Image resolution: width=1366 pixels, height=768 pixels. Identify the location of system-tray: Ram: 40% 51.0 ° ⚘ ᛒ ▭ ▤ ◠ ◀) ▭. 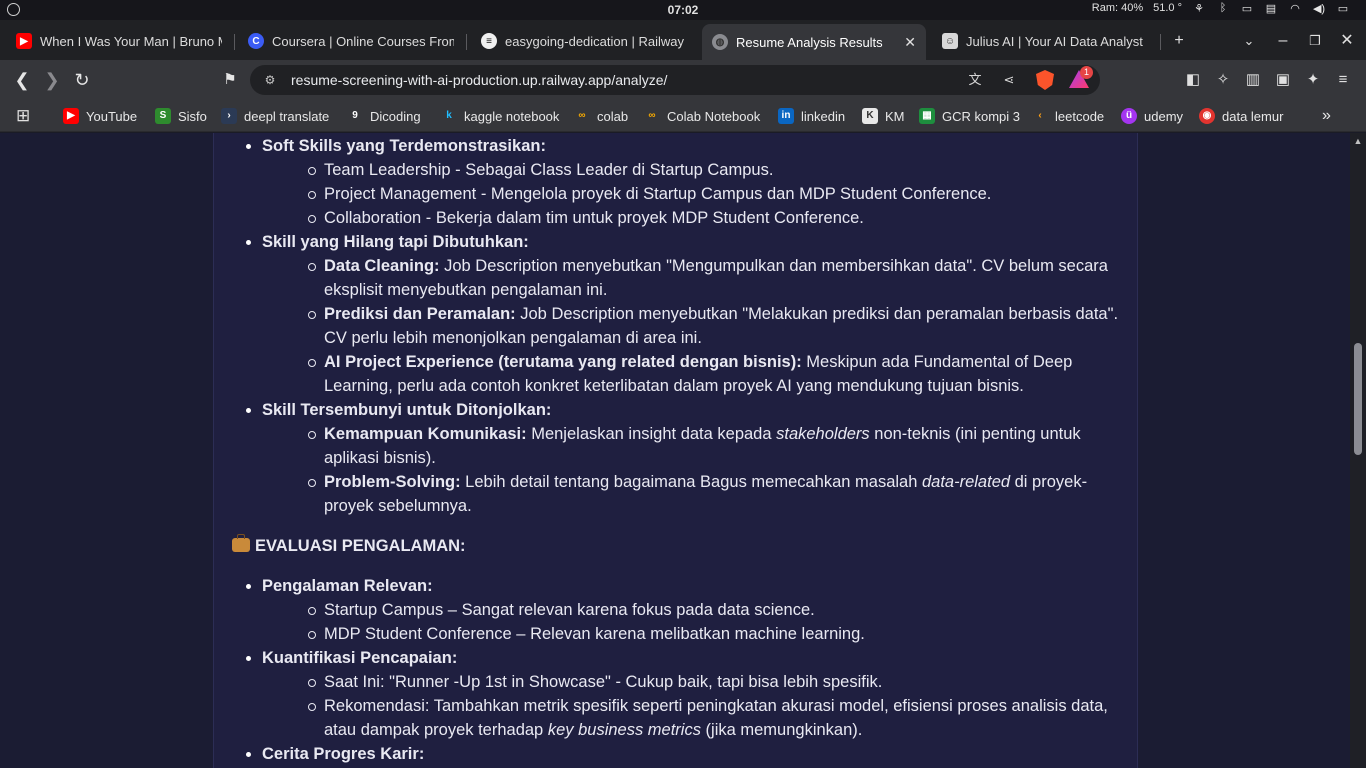
(1220, 8).